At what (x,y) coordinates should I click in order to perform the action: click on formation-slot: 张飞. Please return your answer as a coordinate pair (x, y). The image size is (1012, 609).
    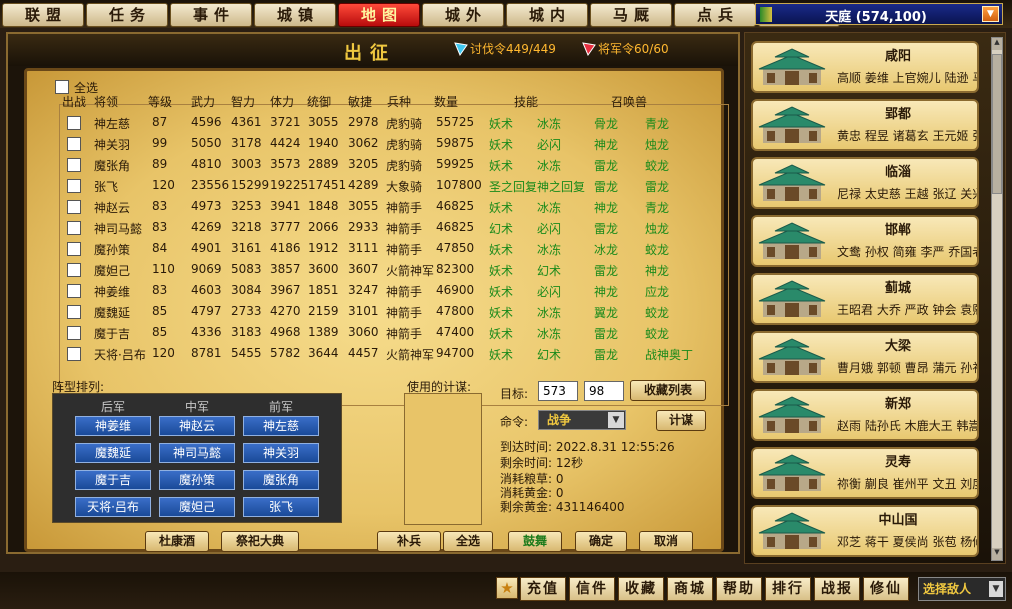
    Looking at the image, I should click on (281, 507).